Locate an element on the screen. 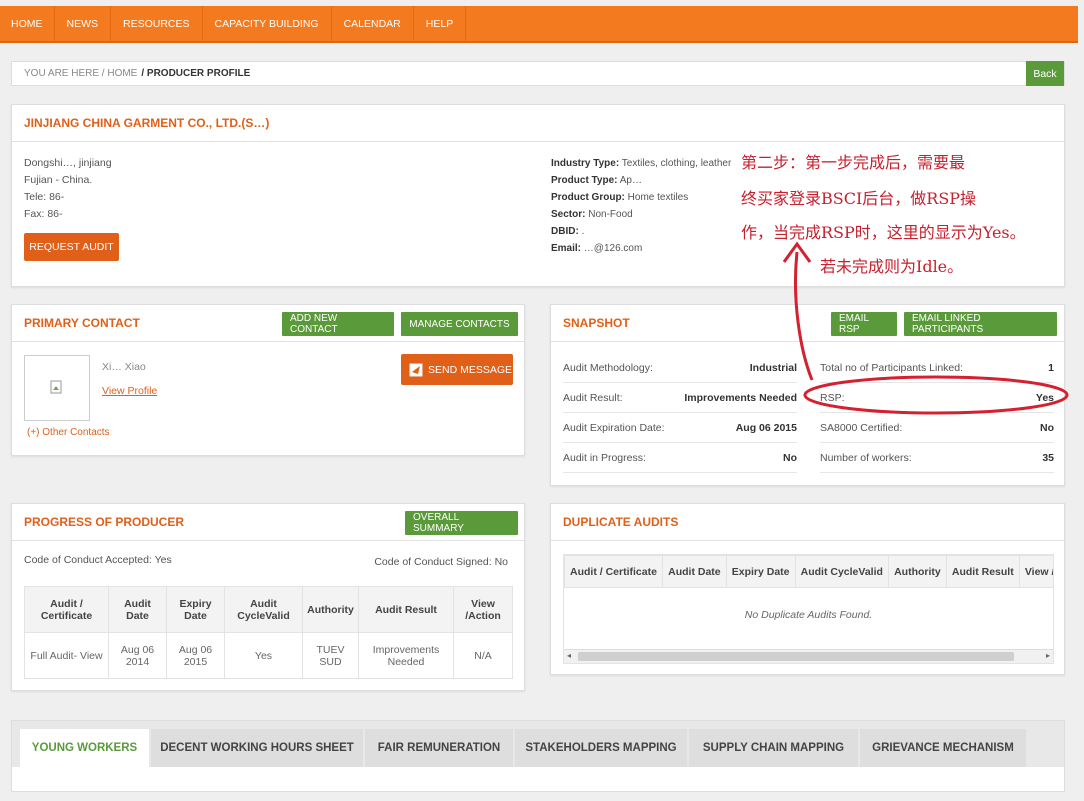 The image size is (1084, 801). annotation-arrow-line is located at coordinates (804, 316).